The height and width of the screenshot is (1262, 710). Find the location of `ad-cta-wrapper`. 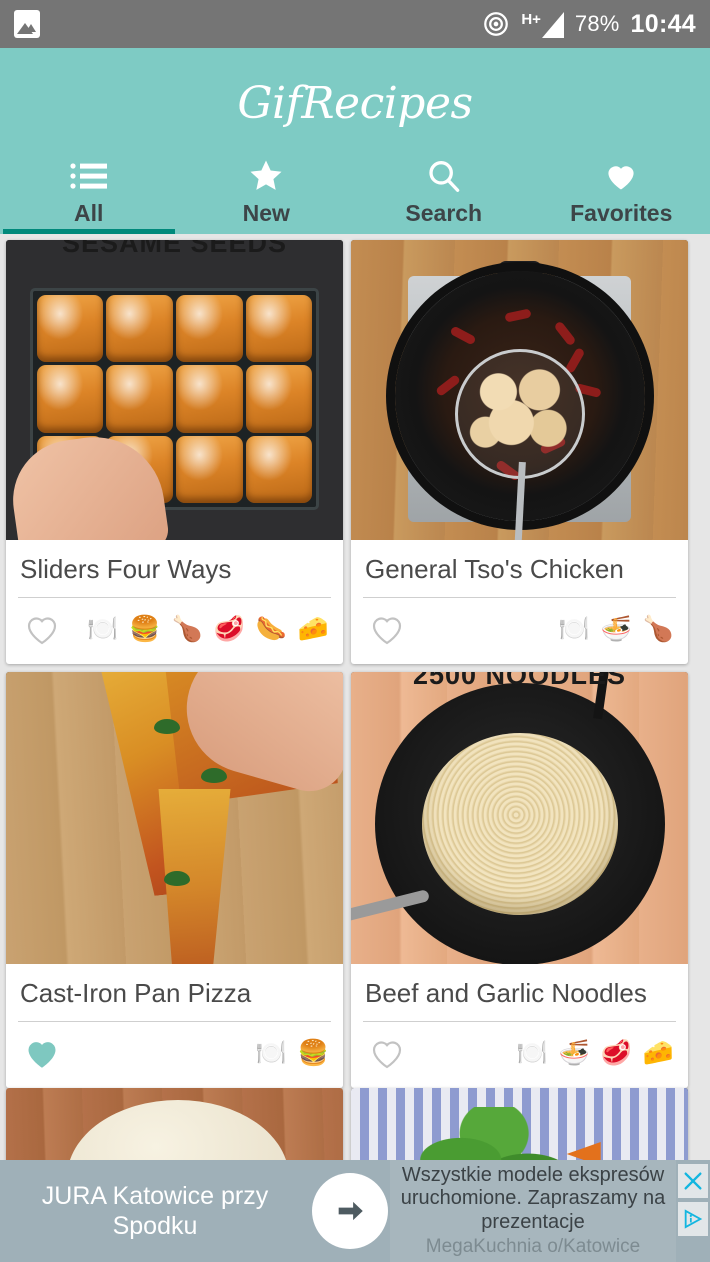

ad-cta-wrapper is located at coordinates (350, 1211).